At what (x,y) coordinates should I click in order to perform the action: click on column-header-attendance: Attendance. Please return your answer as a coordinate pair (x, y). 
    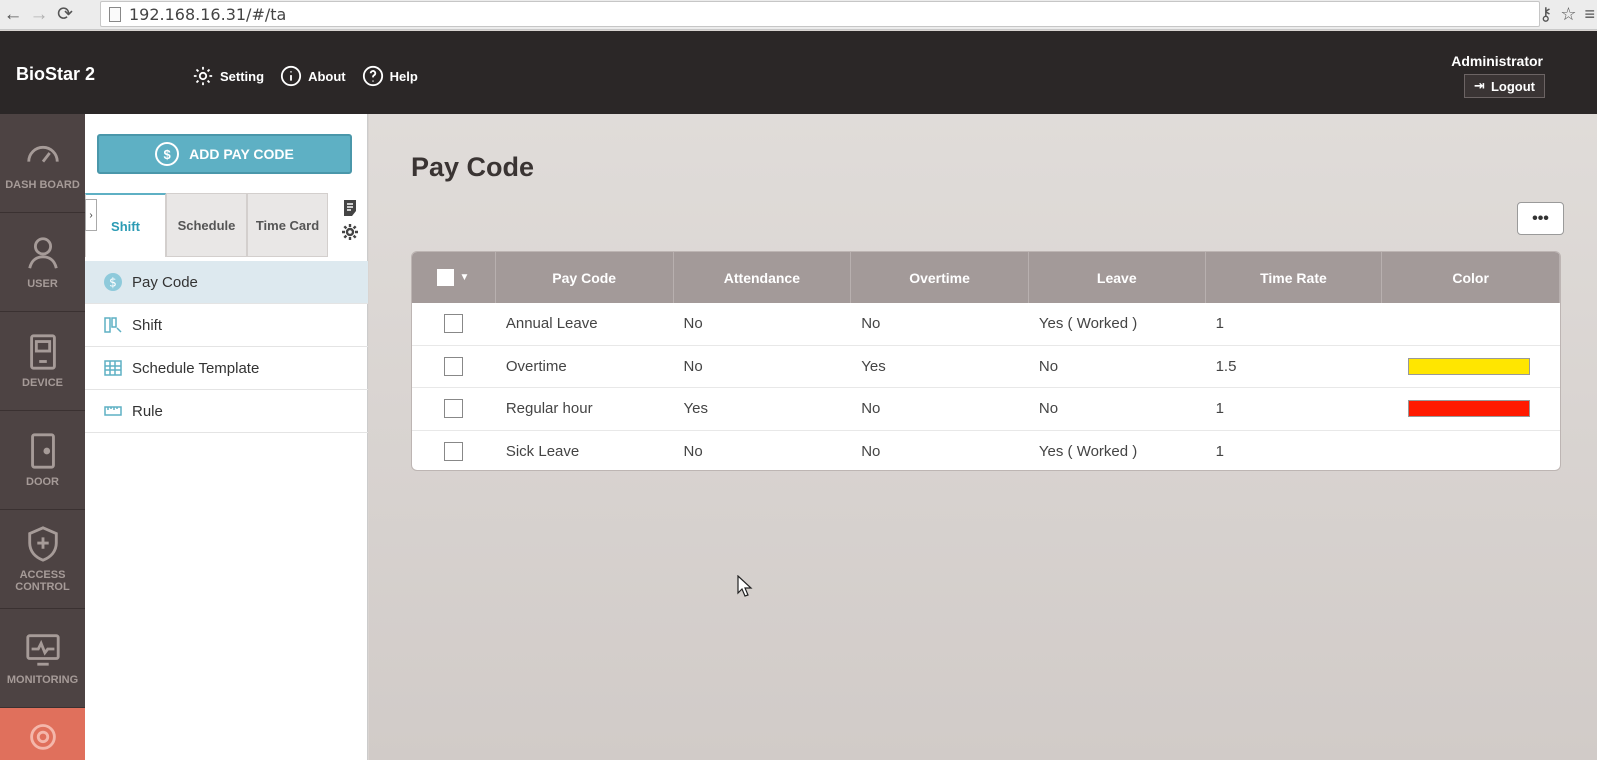
    Looking at the image, I should click on (763, 277).